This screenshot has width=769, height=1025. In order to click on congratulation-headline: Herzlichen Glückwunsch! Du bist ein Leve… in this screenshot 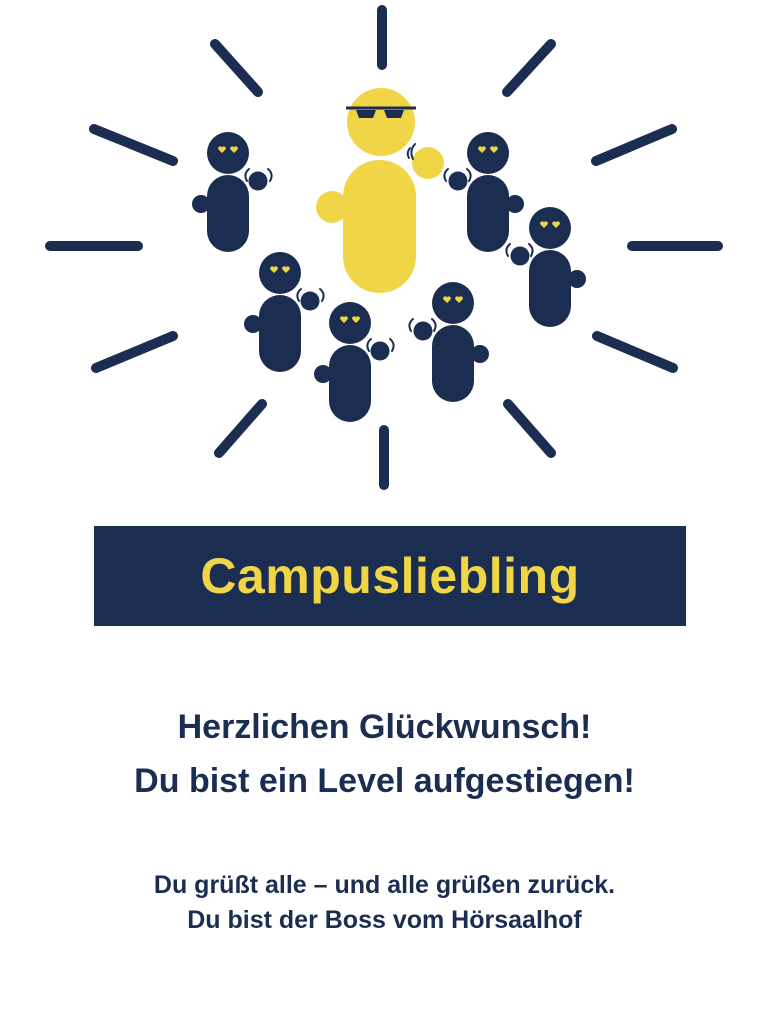, I will do `click(384, 754)`.